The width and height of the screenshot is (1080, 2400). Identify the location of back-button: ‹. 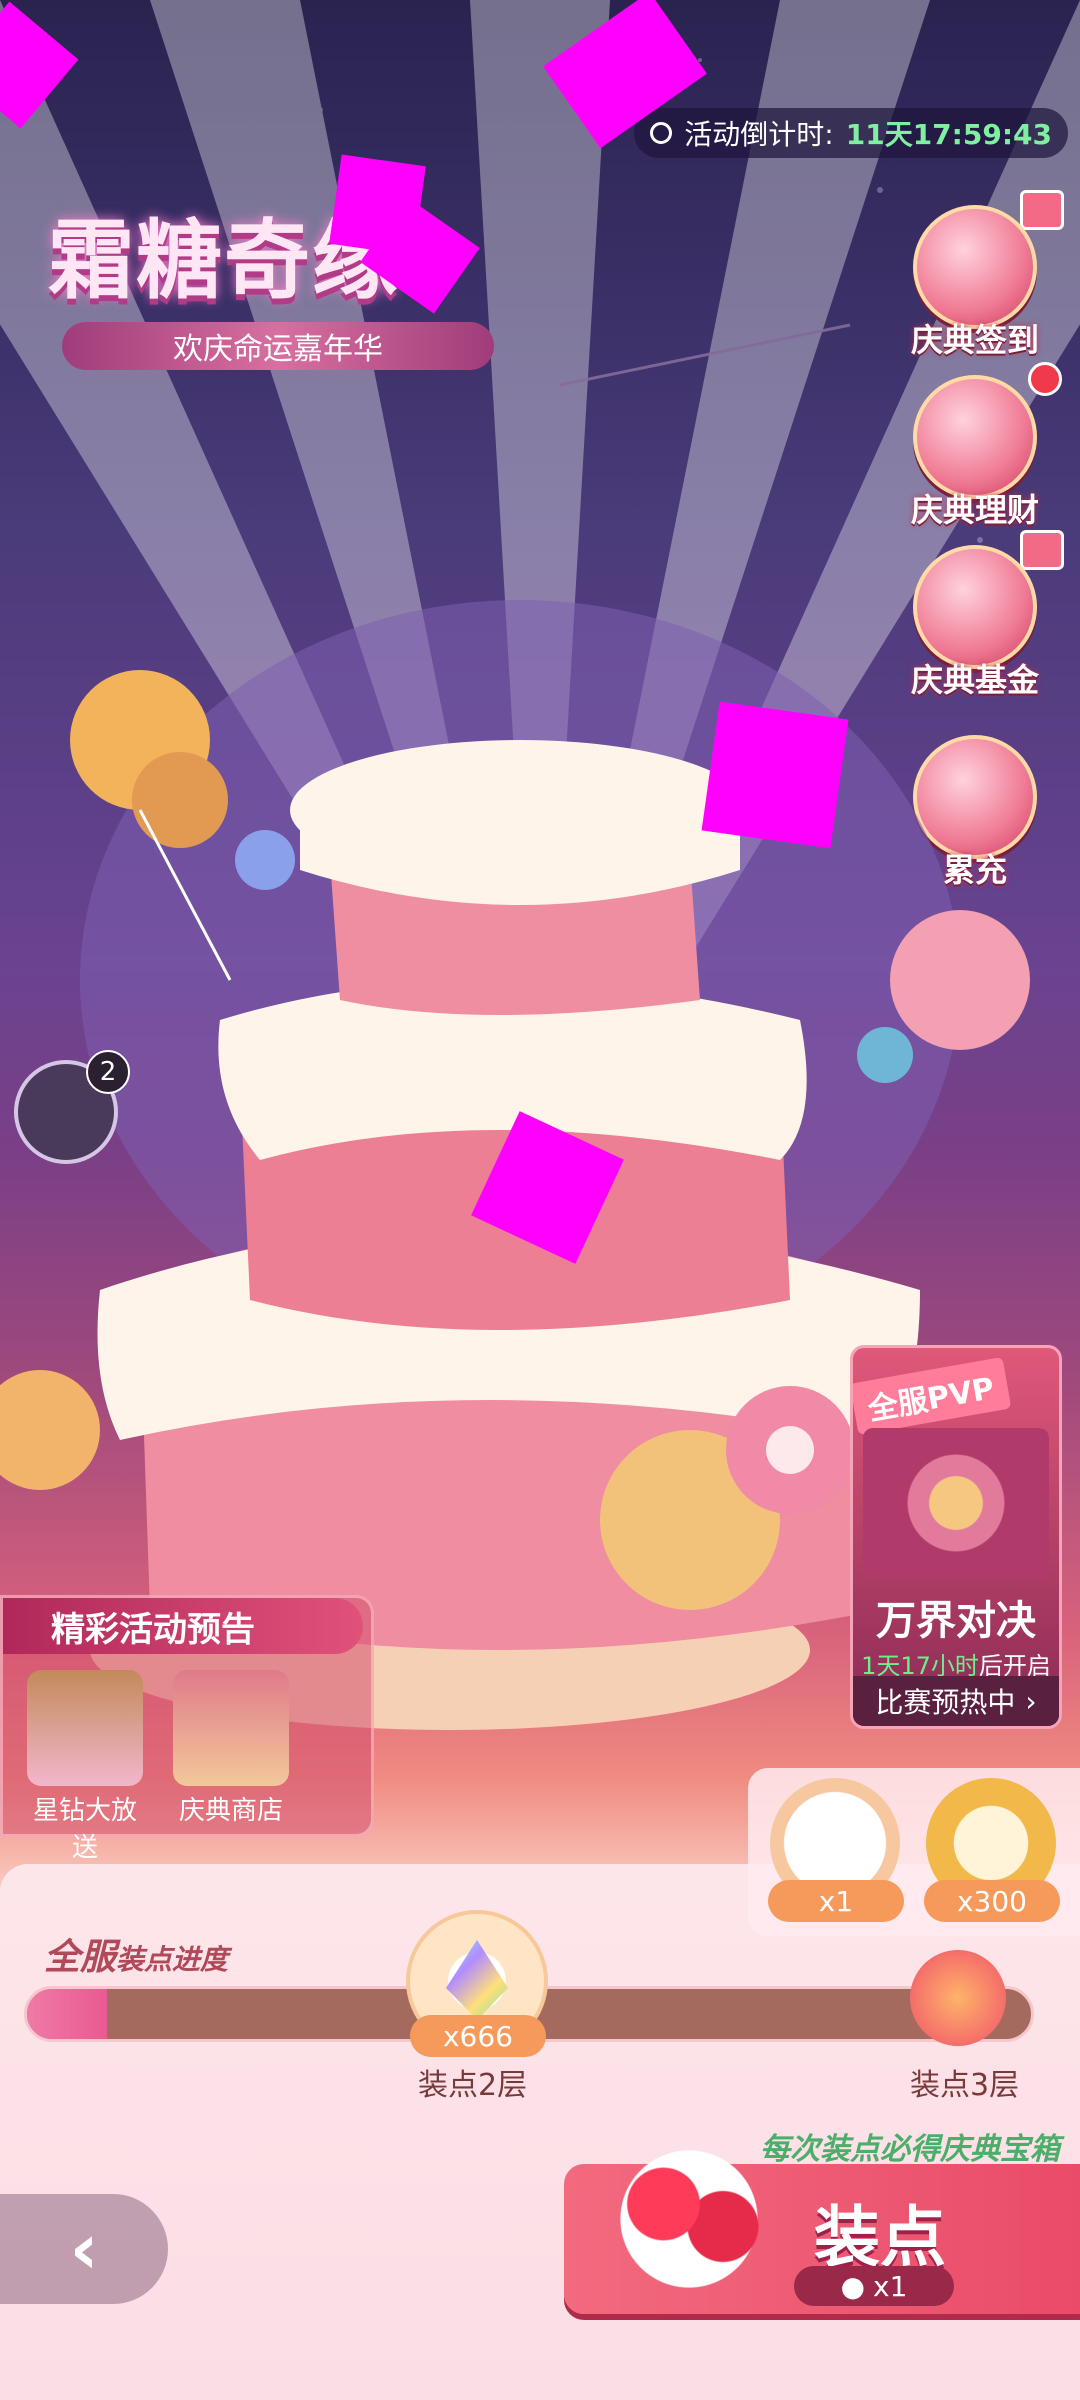
(84, 2249).